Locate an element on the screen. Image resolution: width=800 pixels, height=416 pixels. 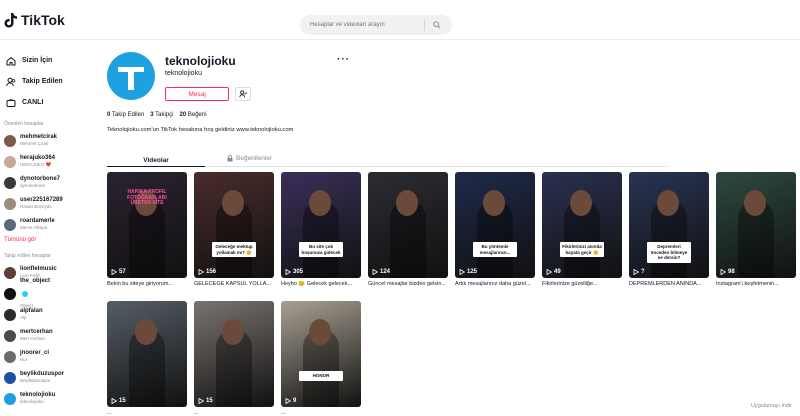
sidebar-account: beylikduzuspor Beylikdüzüspor is located at coordinates (45, 377).